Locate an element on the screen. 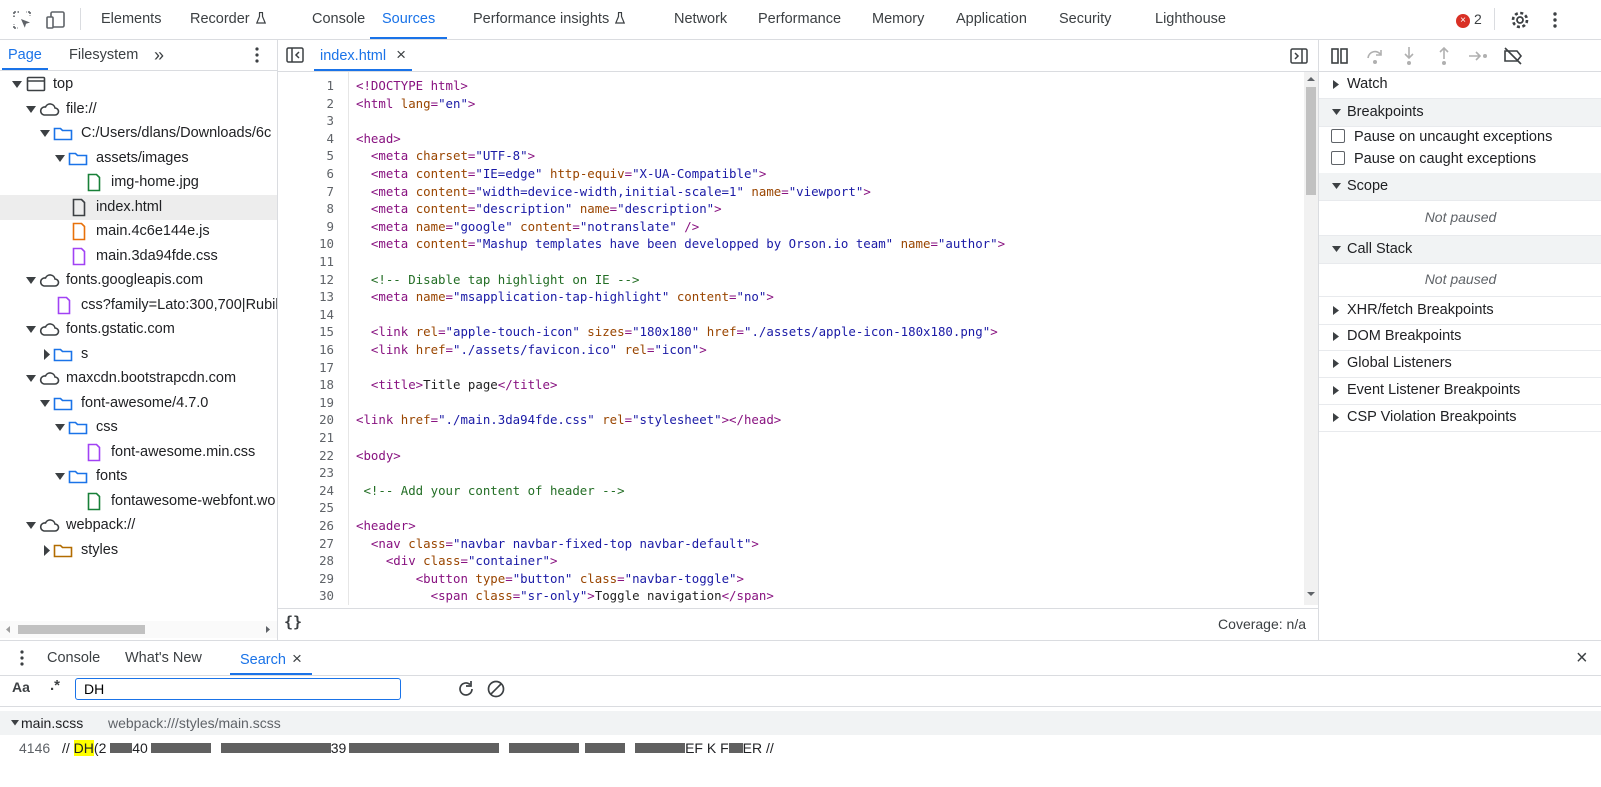  close-tab-icon: × is located at coordinates (401, 54).